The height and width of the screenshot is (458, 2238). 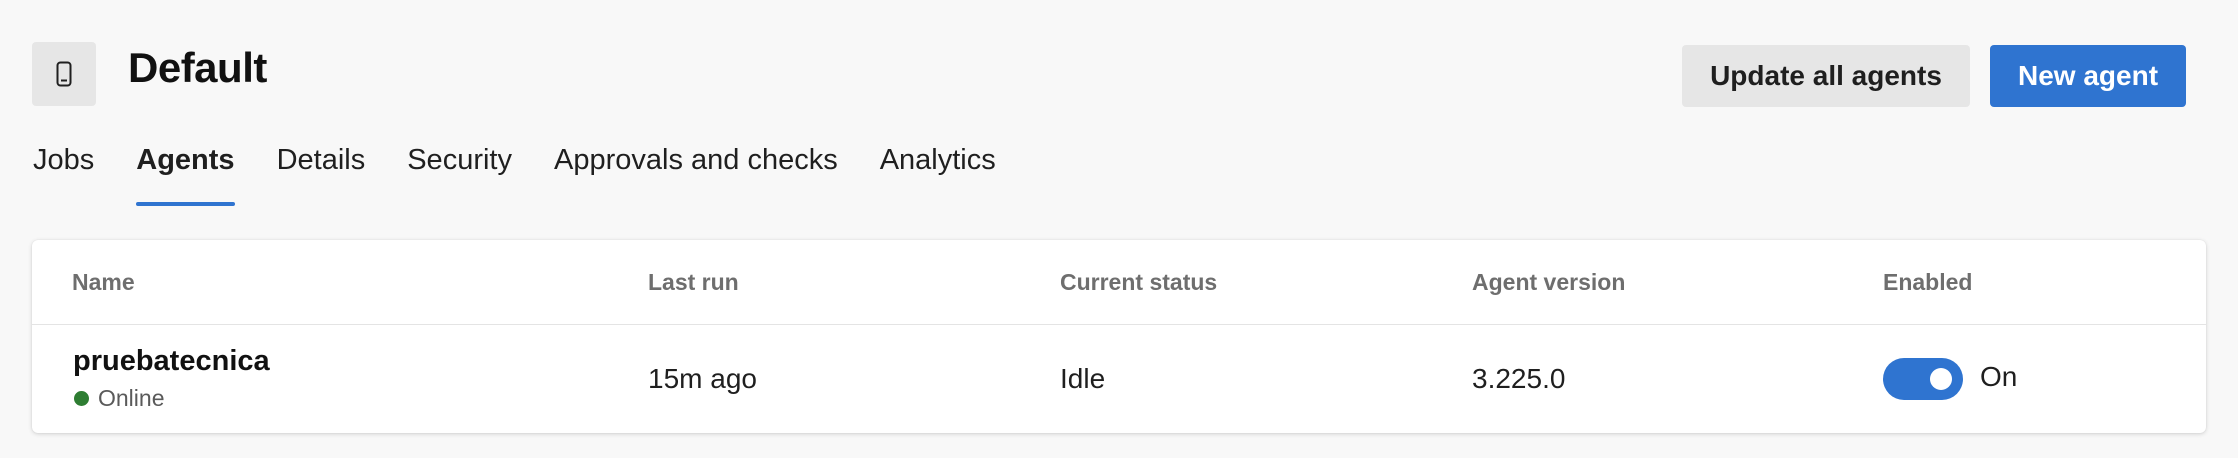 I want to click on phone-device-icon, so click(x=64, y=74).